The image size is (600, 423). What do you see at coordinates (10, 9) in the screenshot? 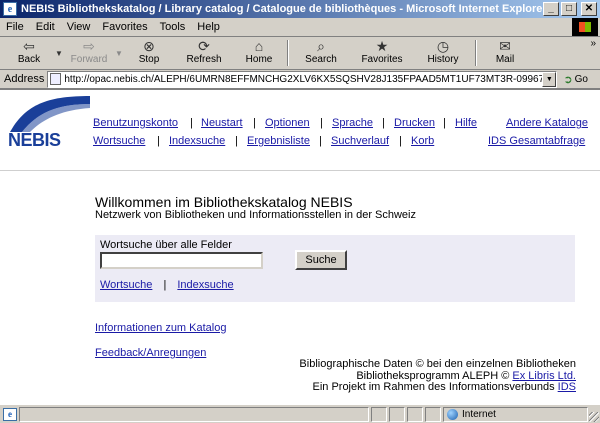
I see `ie-app-icon: e` at bounding box center [10, 9].